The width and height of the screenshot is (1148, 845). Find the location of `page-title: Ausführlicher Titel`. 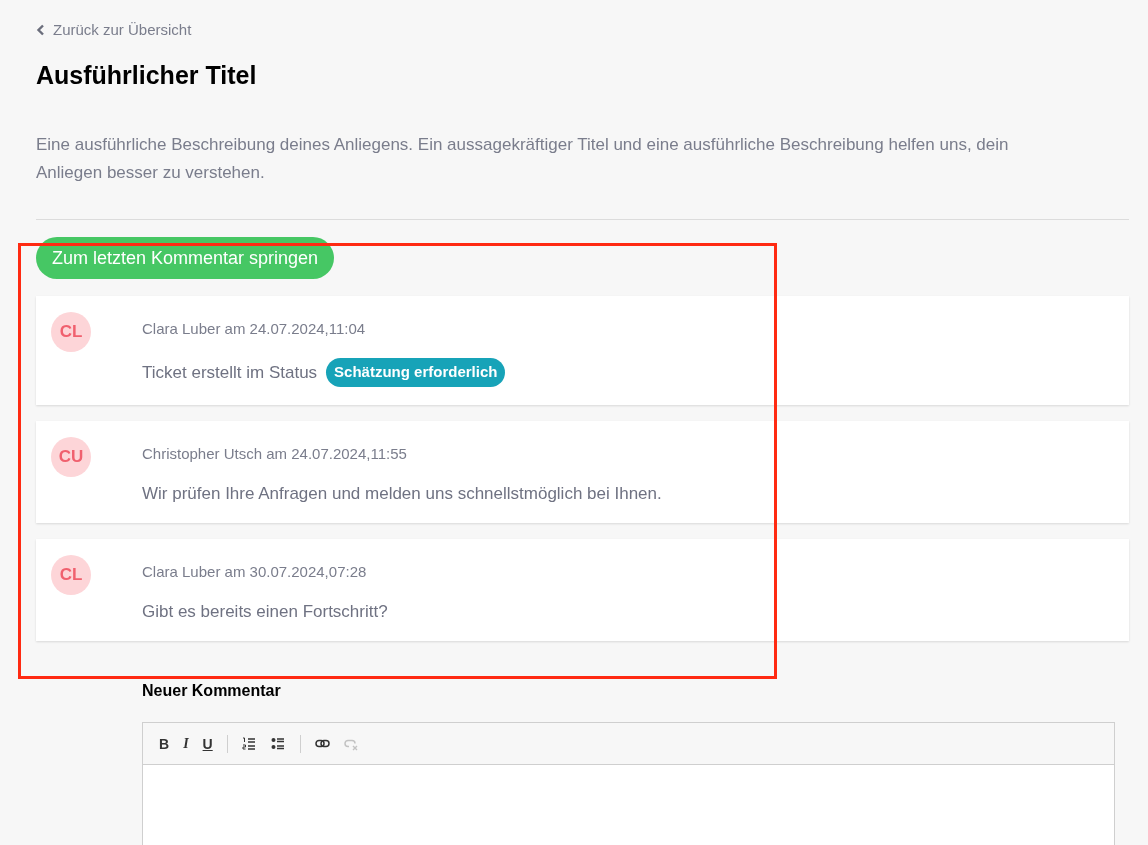

page-title: Ausführlicher Titel is located at coordinates (147, 75).